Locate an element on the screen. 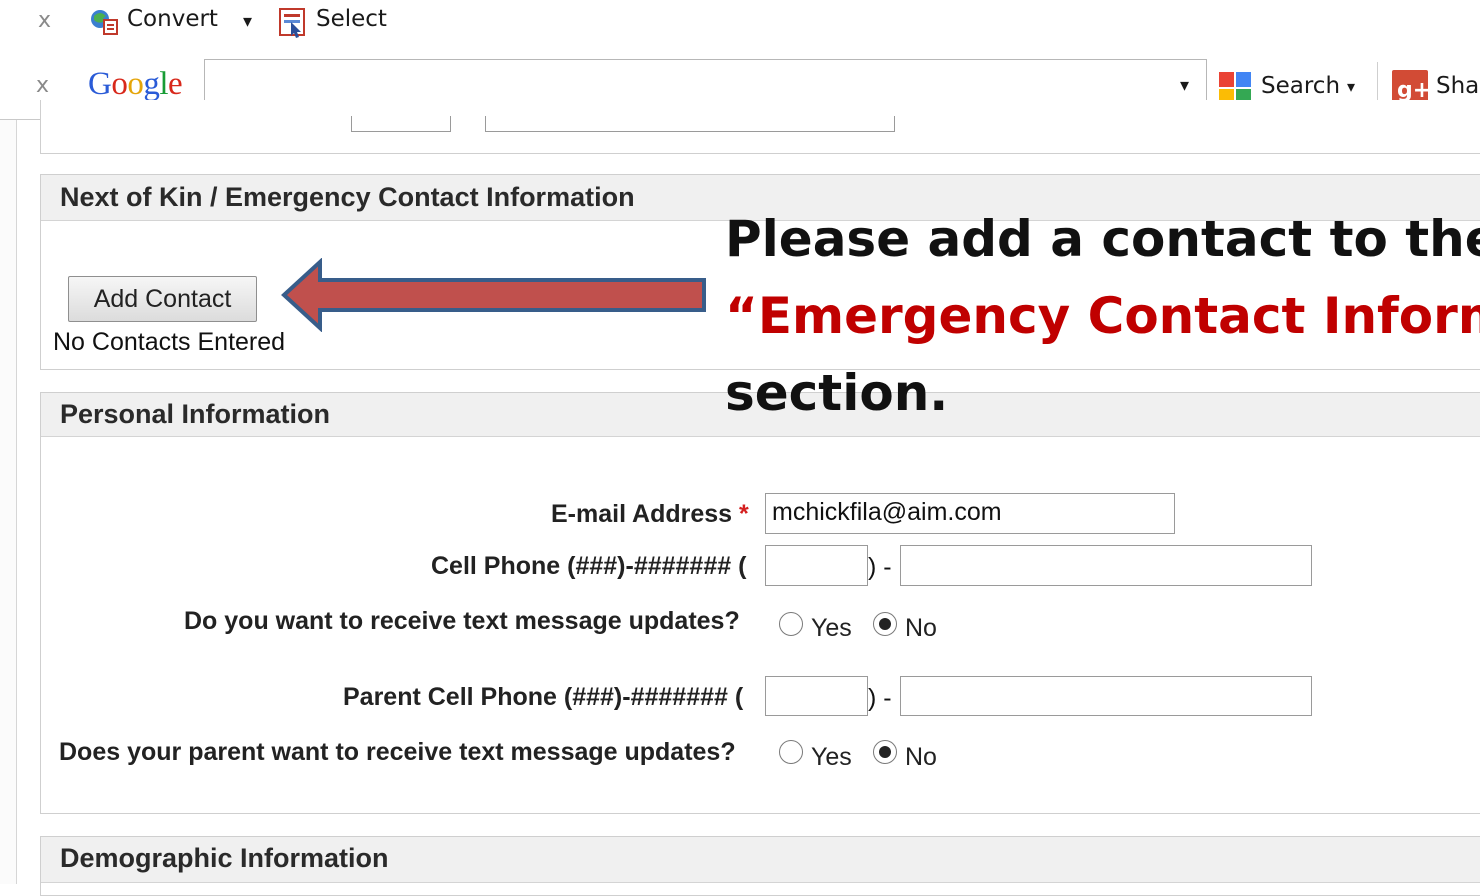  personal-information-title: Personal Information is located at coordinates (195, 414).